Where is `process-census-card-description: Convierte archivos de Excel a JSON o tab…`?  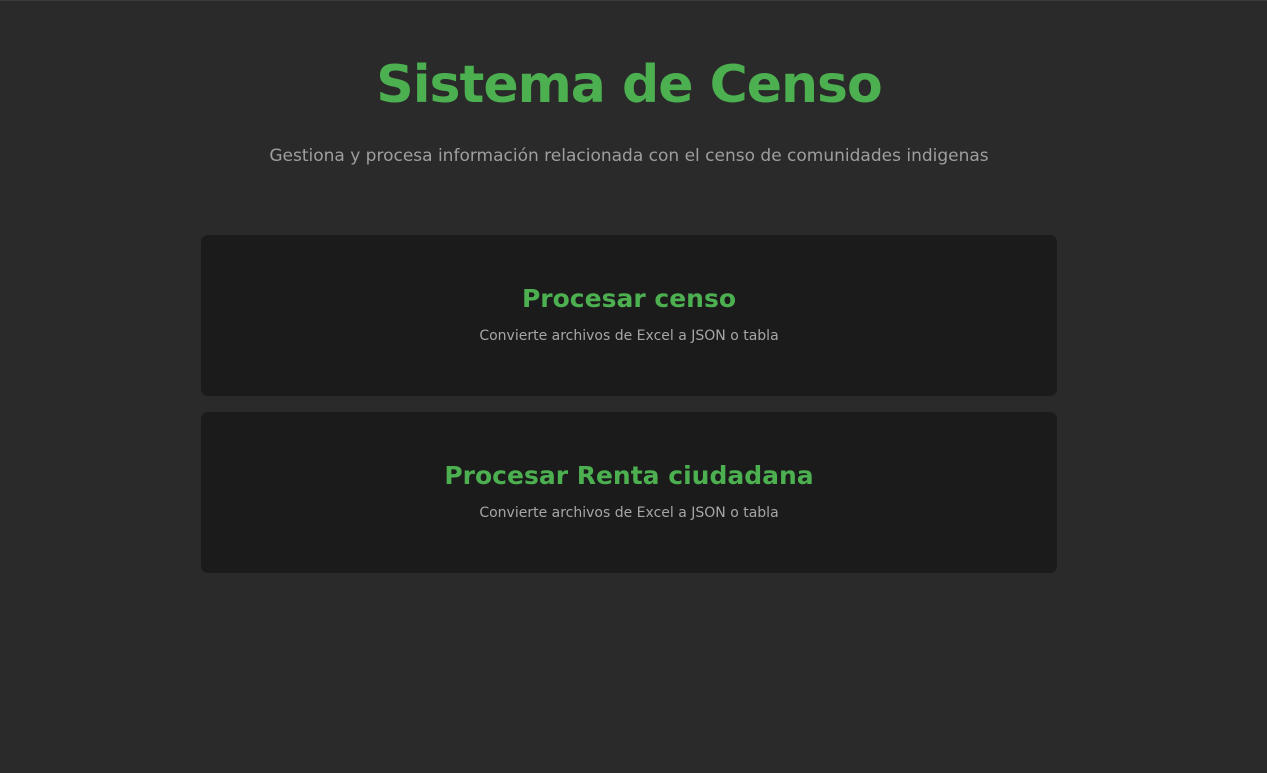 process-census-card-description: Convierte archivos de Excel a JSON o tab… is located at coordinates (629, 336).